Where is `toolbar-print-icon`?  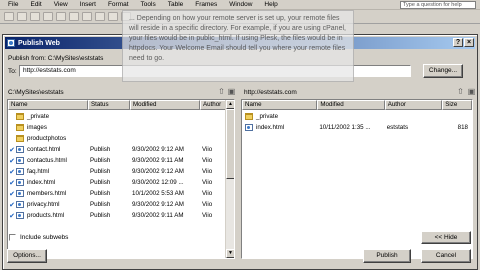 toolbar-print-icon is located at coordinates (61, 16).